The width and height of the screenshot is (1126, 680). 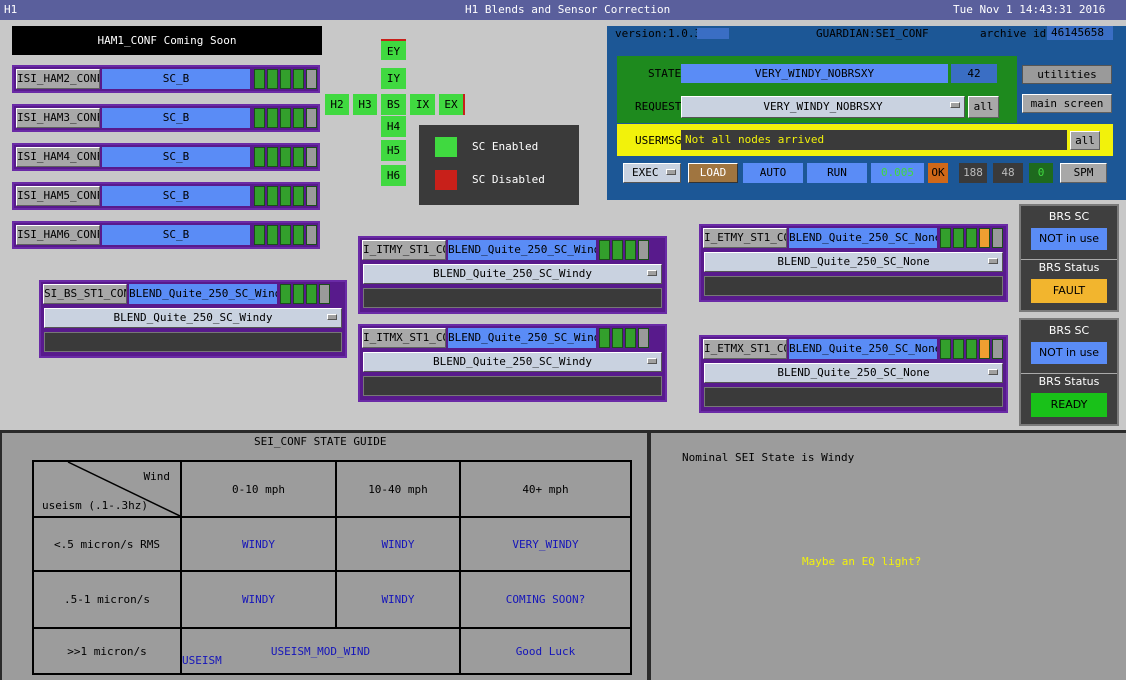 I want to click on chamber-iy-button: IY, so click(x=393, y=78).